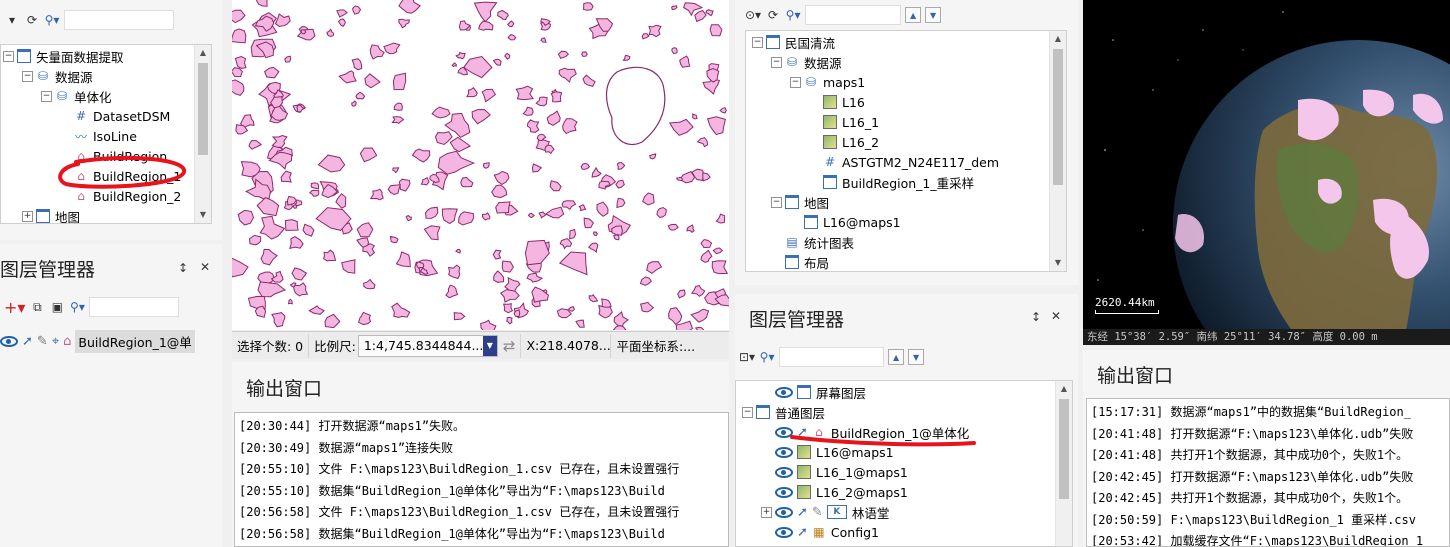 This screenshot has width=1450, height=547. What do you see at coordinates (489, 345) in the screenshot?
I see `chevron-down-icon: ▼` at bounding box center [489, 345].